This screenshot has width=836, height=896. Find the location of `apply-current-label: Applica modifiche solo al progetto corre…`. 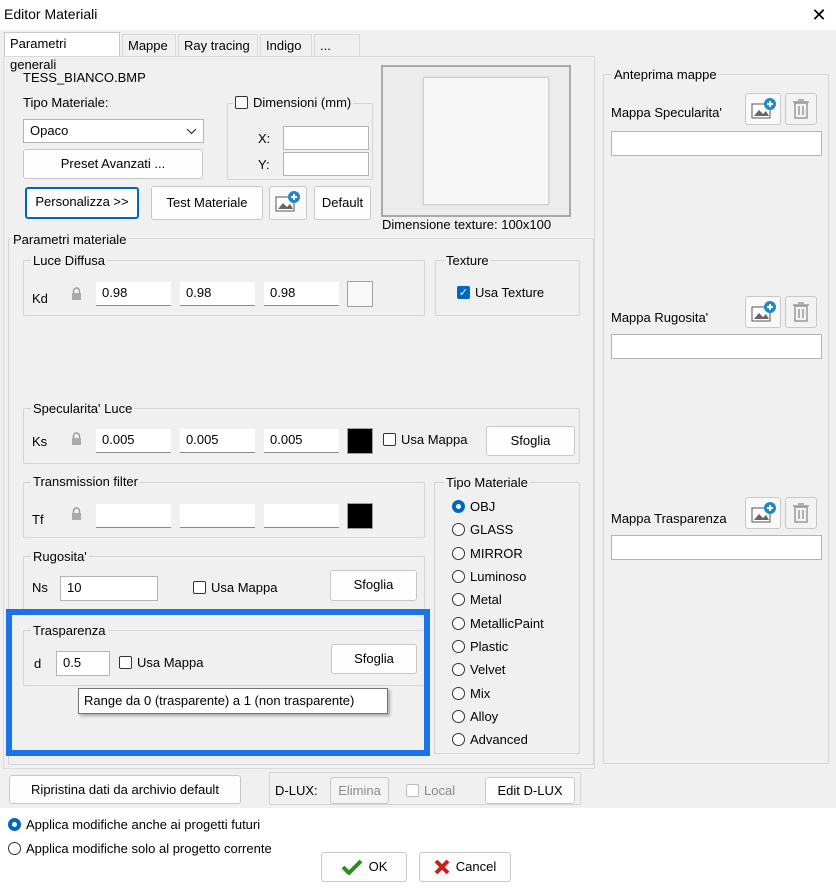

apply-current-label: Applica modifiche solo al progetto corre… is located at coordinates (149, 848).